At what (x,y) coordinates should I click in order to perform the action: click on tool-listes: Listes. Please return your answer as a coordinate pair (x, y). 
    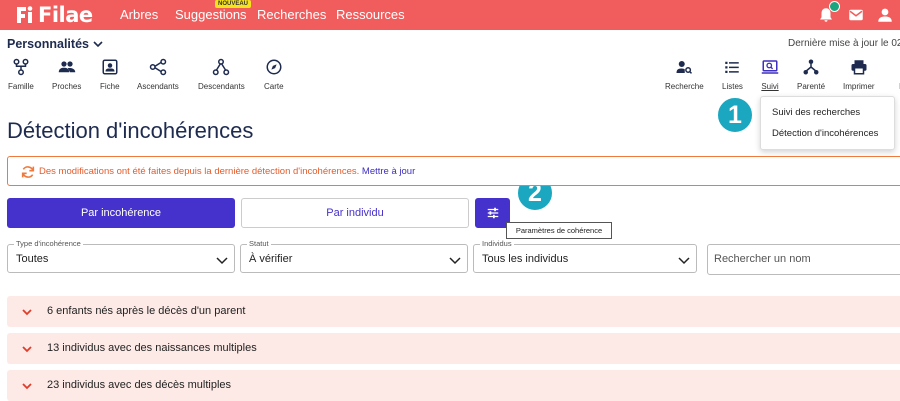
    Looking at the image, I should click on (732, 74).